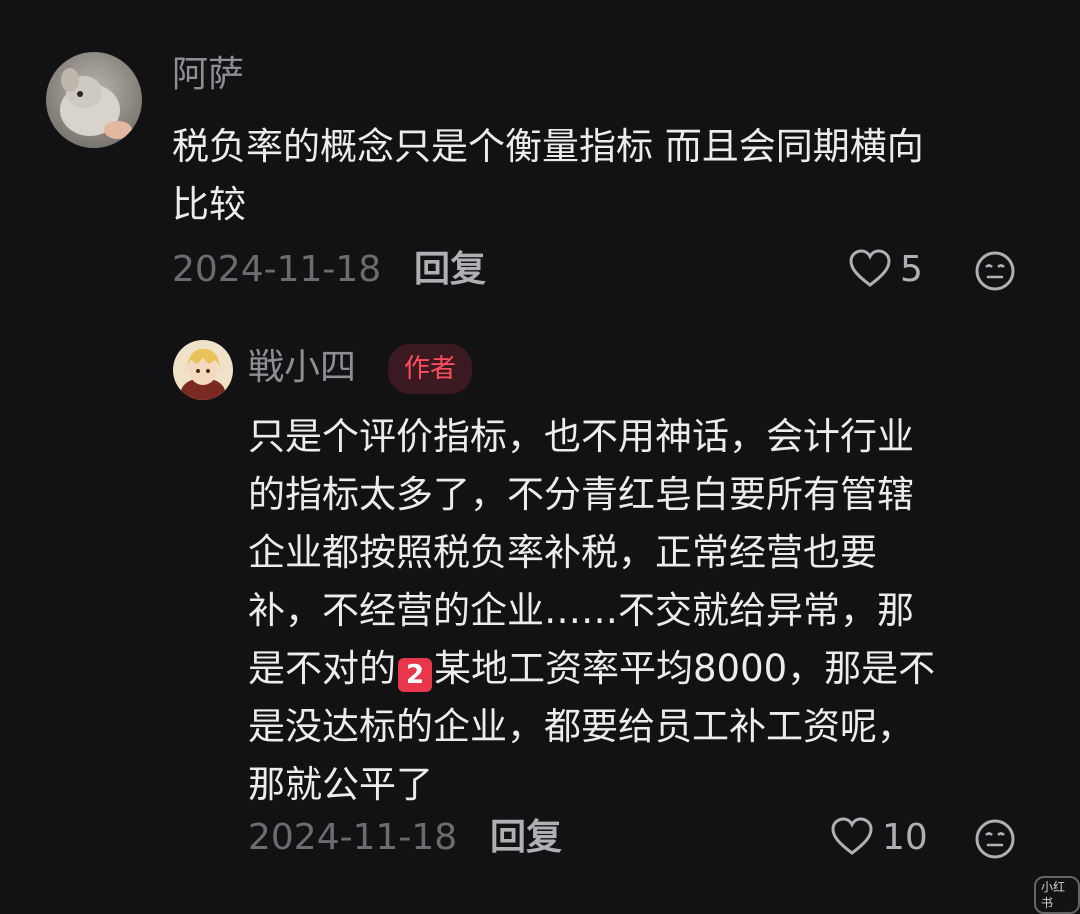  Describe the element at coordinates (208, 75) in the screenshot. I see `commenter-username: 阿萨` at that location.